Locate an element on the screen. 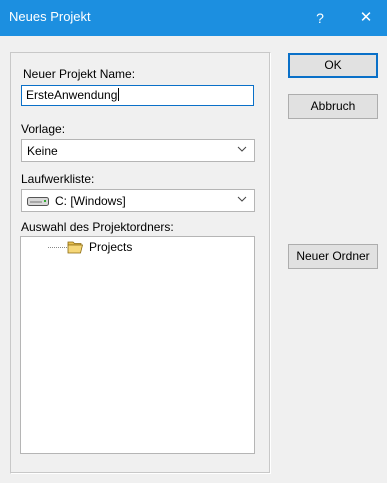 Image resolution: width=387 pixels, height=483 pixels. drive-icon is located at coordinates (38, 201).